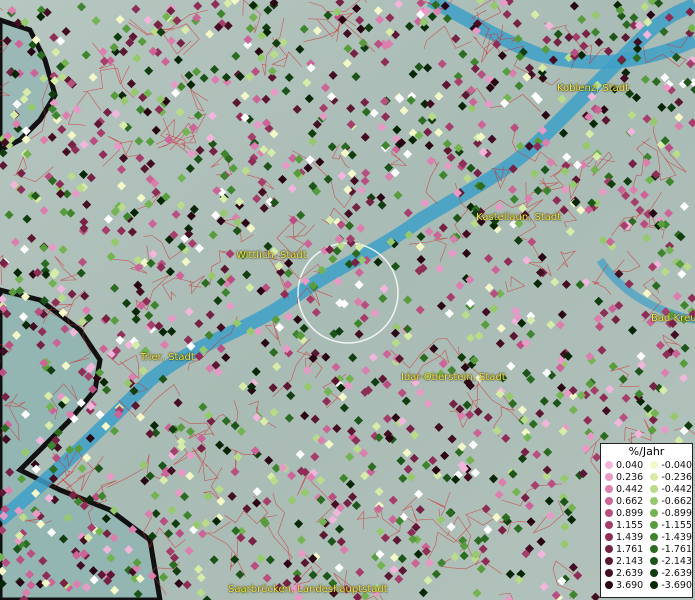 This screenshot has height=600, width=695. I want to click on legend-value: -3.690, so click(676, 585).